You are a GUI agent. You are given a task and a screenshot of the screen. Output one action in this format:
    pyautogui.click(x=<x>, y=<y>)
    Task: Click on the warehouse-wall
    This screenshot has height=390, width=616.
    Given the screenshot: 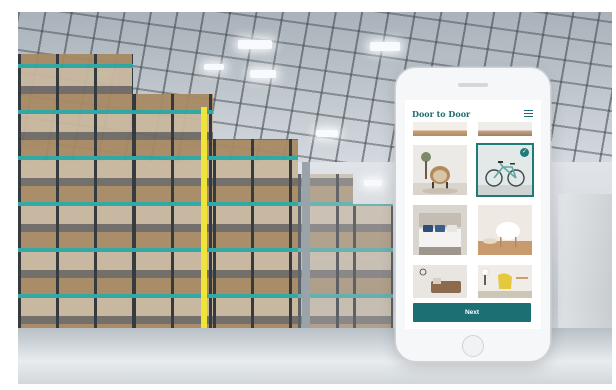 What is the action you would take?
    pyautogui.click(x=585, y=269)
    